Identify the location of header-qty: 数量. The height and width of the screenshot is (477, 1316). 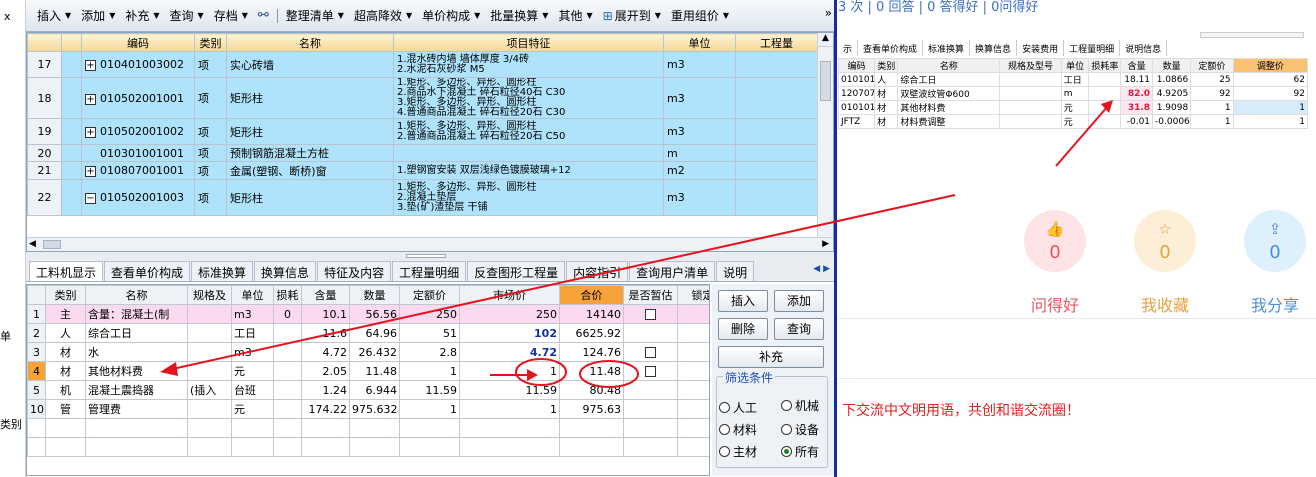
(374, 295).